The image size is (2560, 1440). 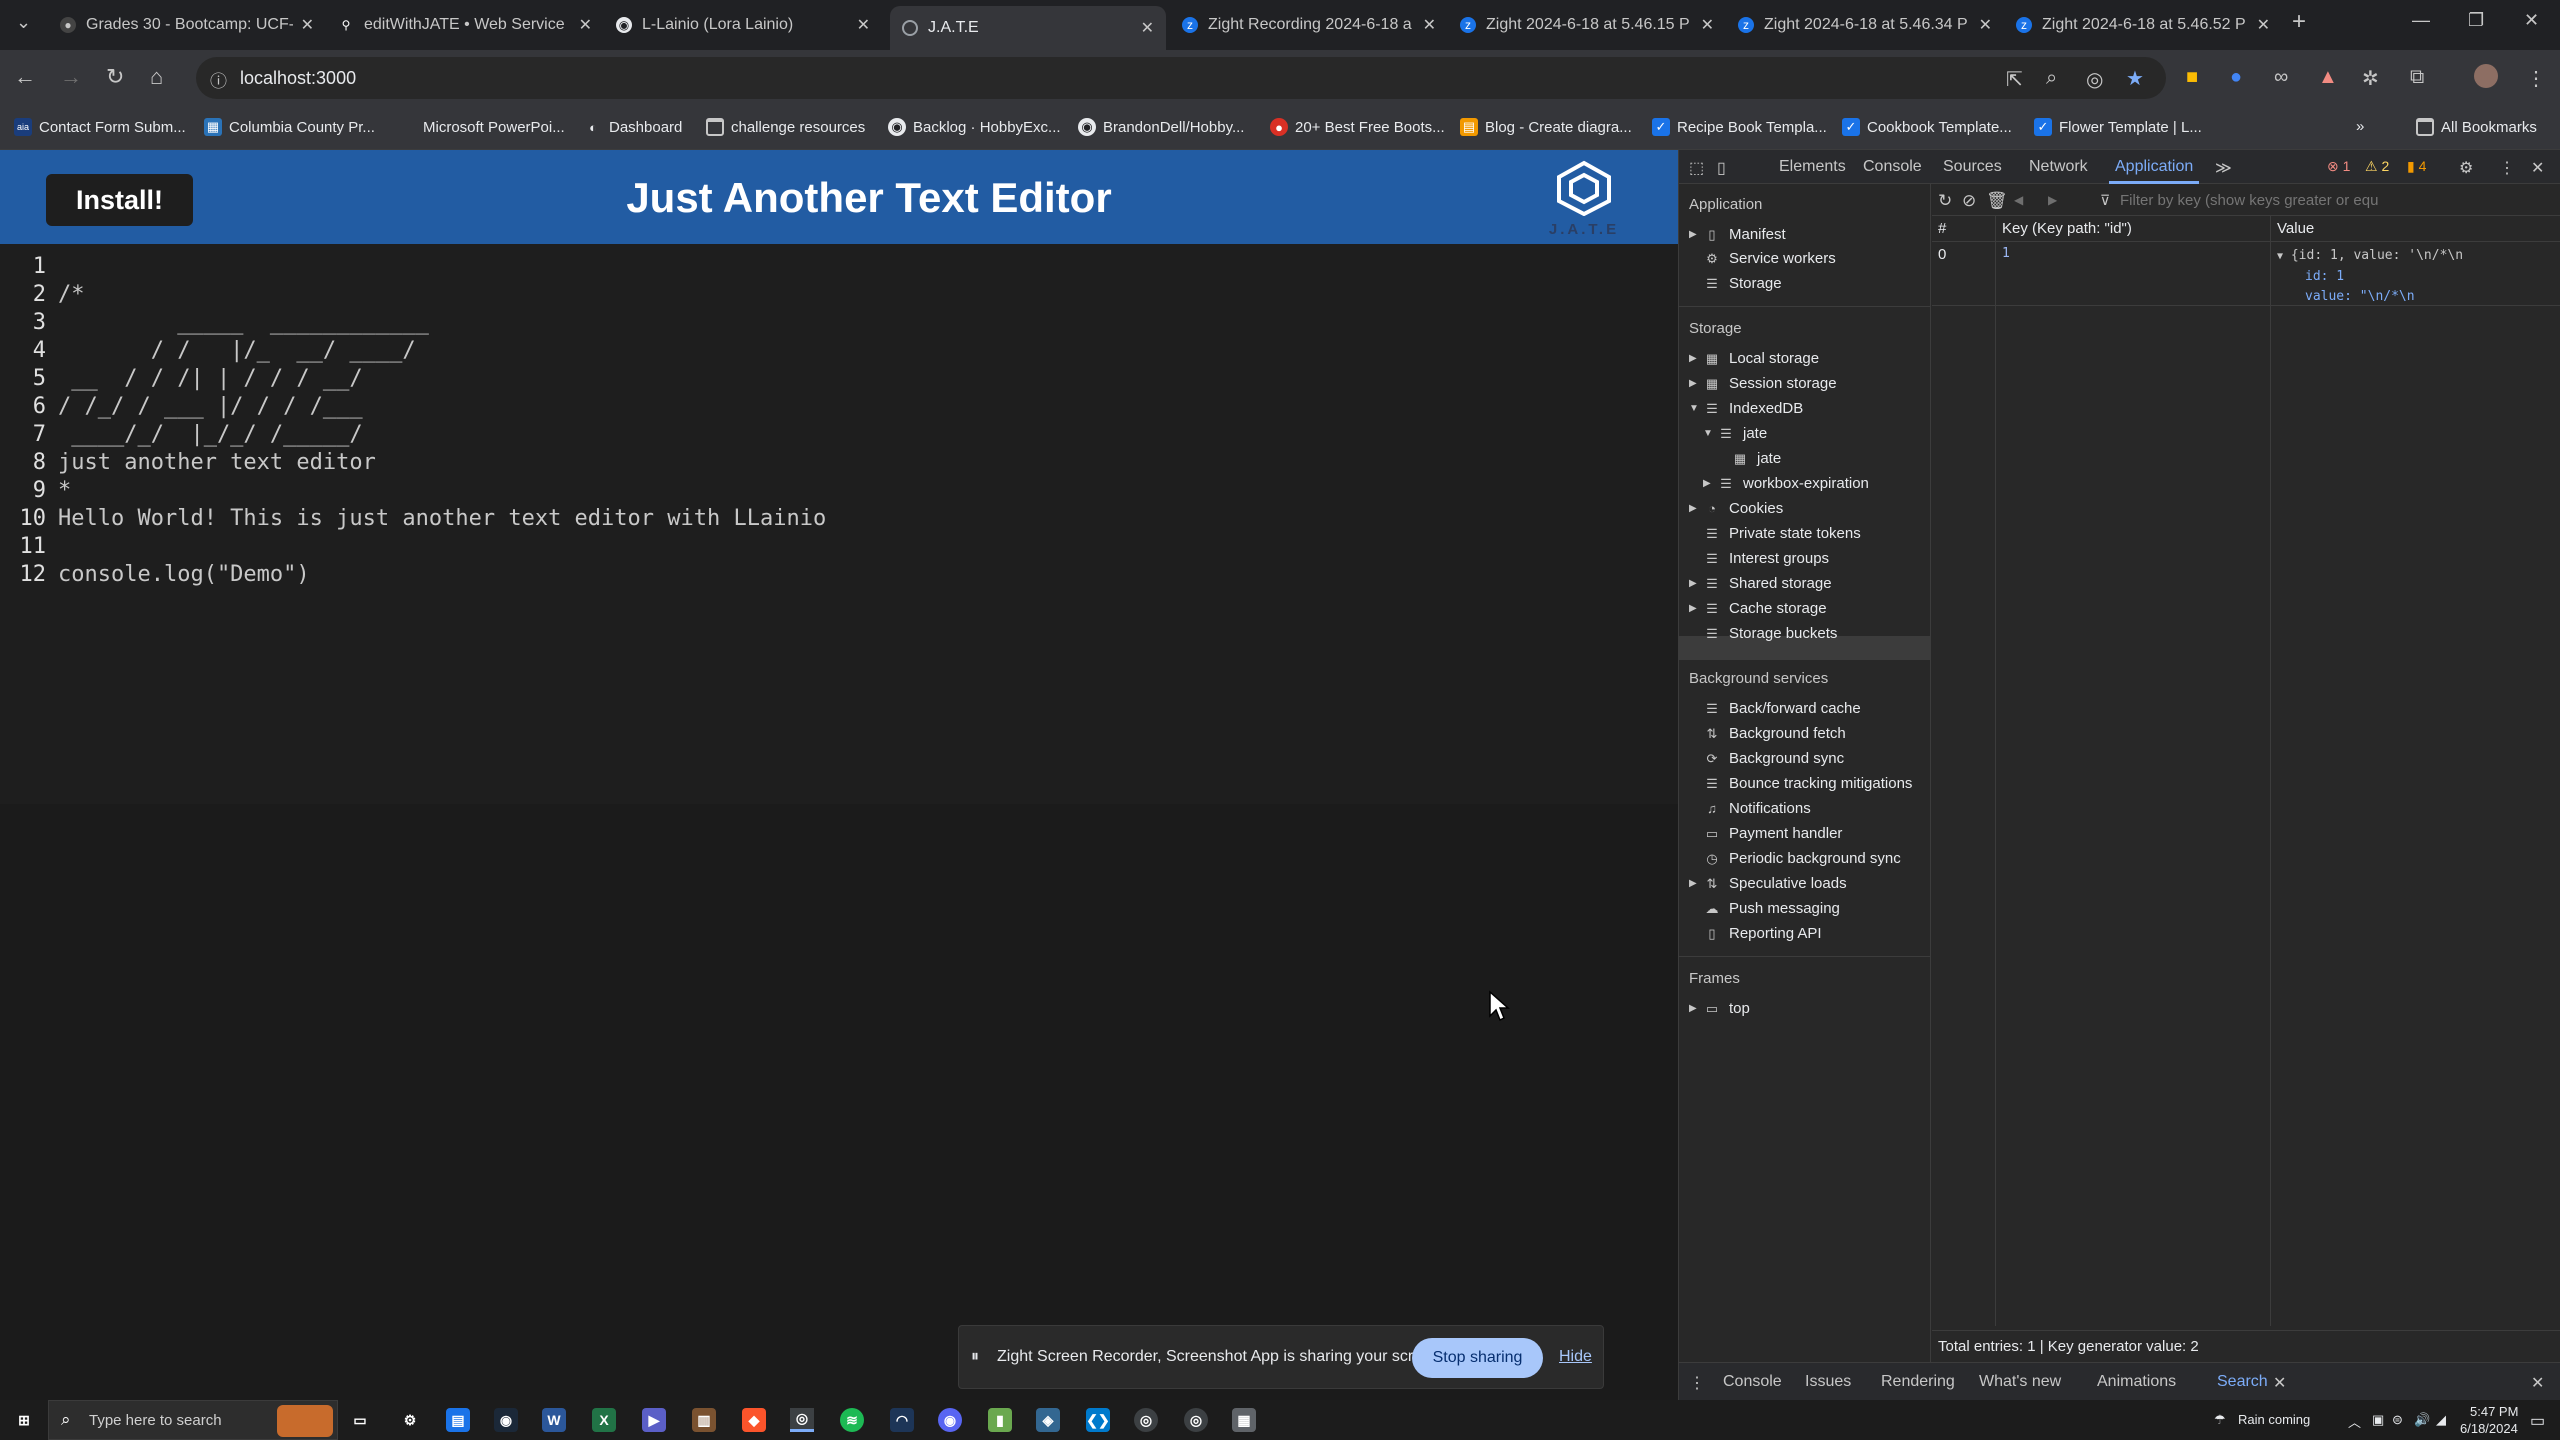 What do you see at coordinates (2476, 20) in the screenshot?
I see `restore-icon: ❐` at bounding box center [2476, 20].